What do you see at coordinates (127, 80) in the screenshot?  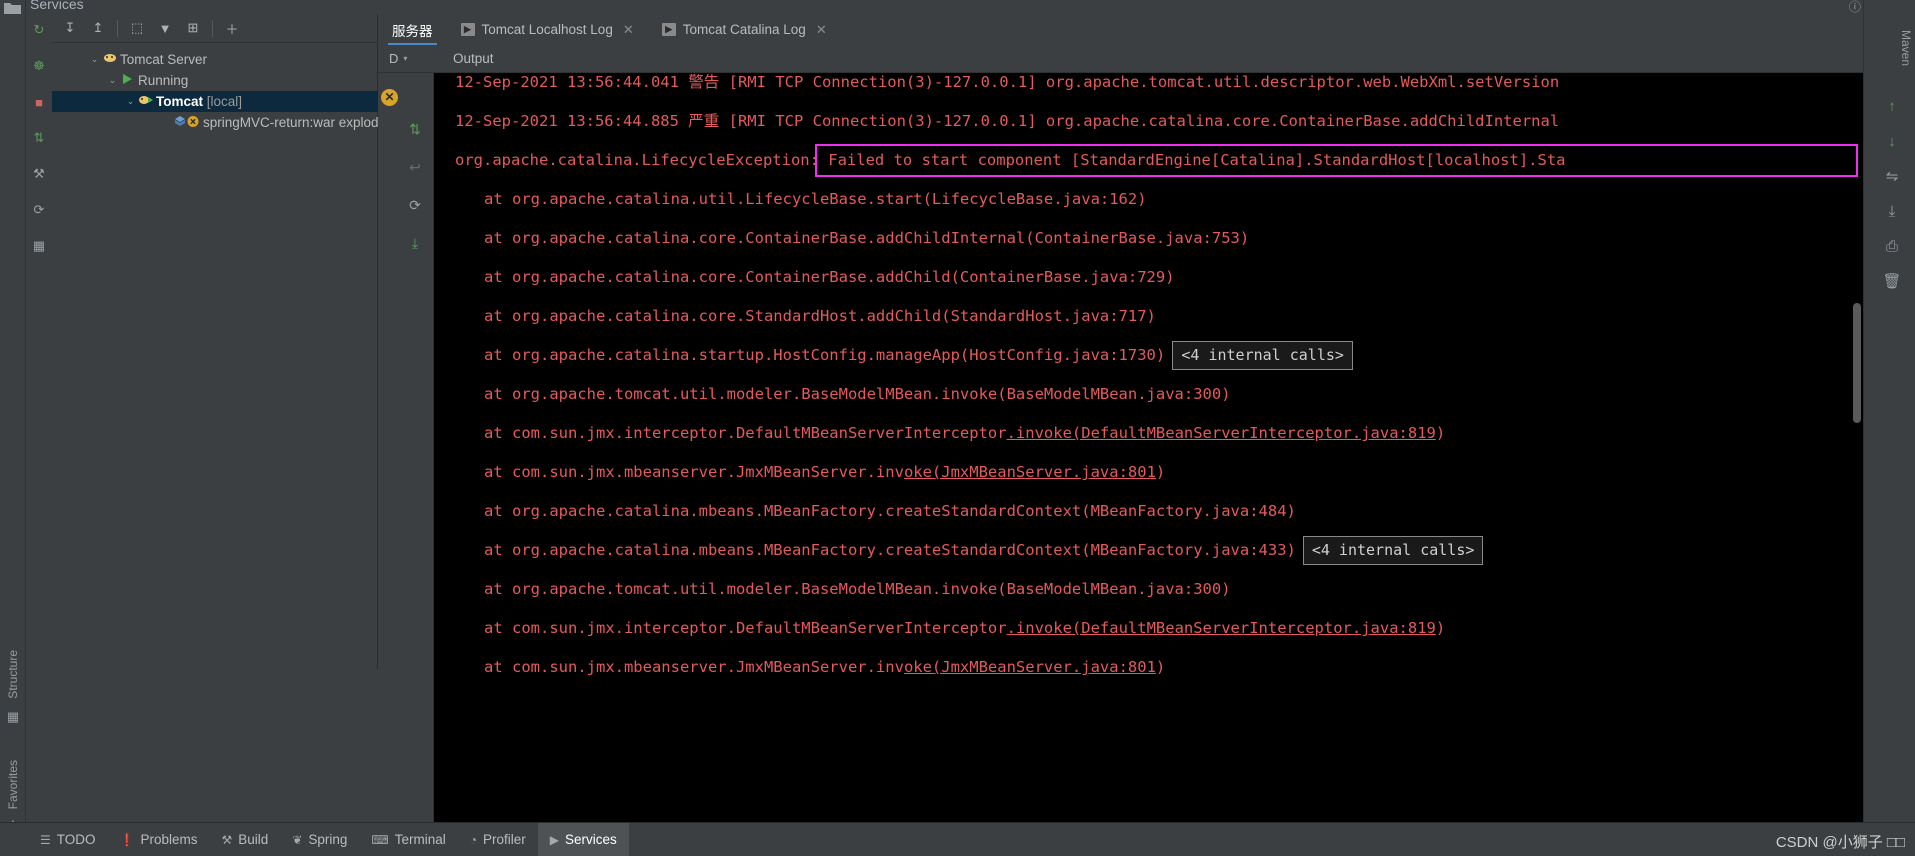 I see `run-green-triangle-icon` at bounding box center [127, 80].